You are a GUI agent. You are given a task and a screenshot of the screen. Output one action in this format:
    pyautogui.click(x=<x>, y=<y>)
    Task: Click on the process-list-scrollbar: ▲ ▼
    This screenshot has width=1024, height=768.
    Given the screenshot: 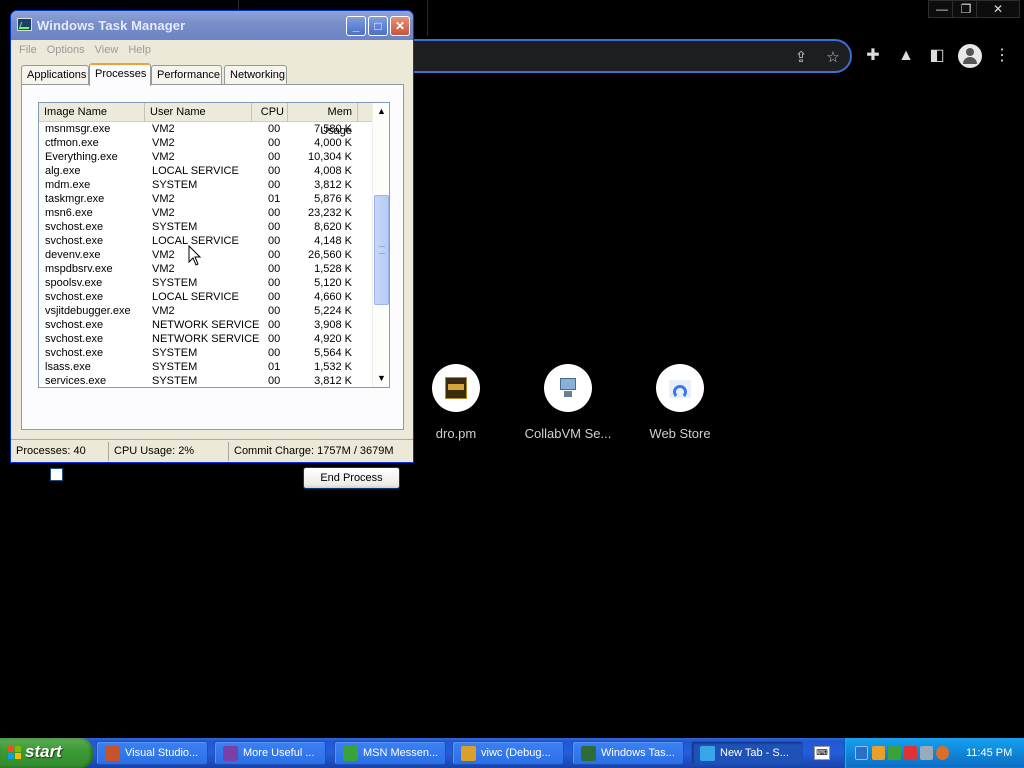 What is the action you would take?
    pyautogui.click(x=380, y=245)
    